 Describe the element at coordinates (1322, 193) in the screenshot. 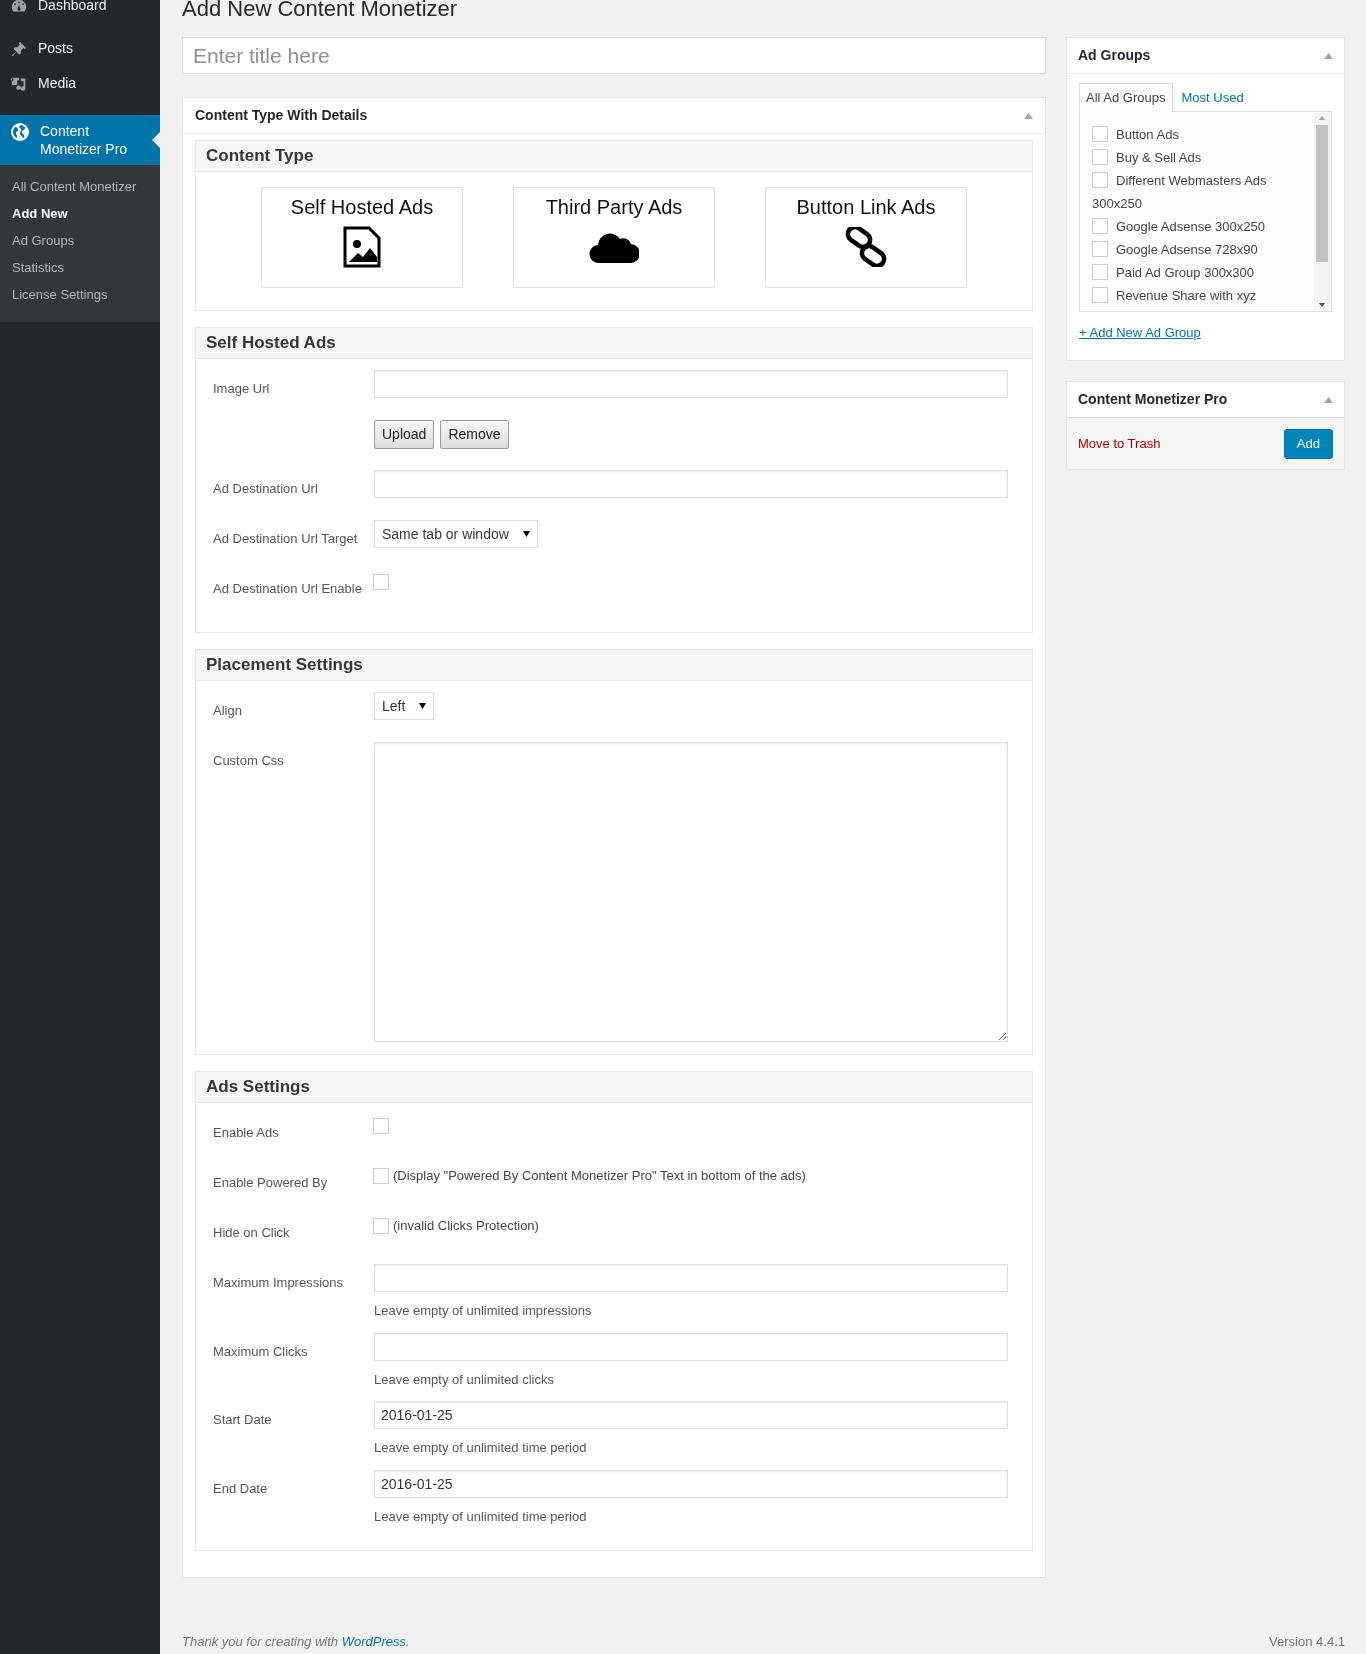

I see `scroll-thumb` at that location.